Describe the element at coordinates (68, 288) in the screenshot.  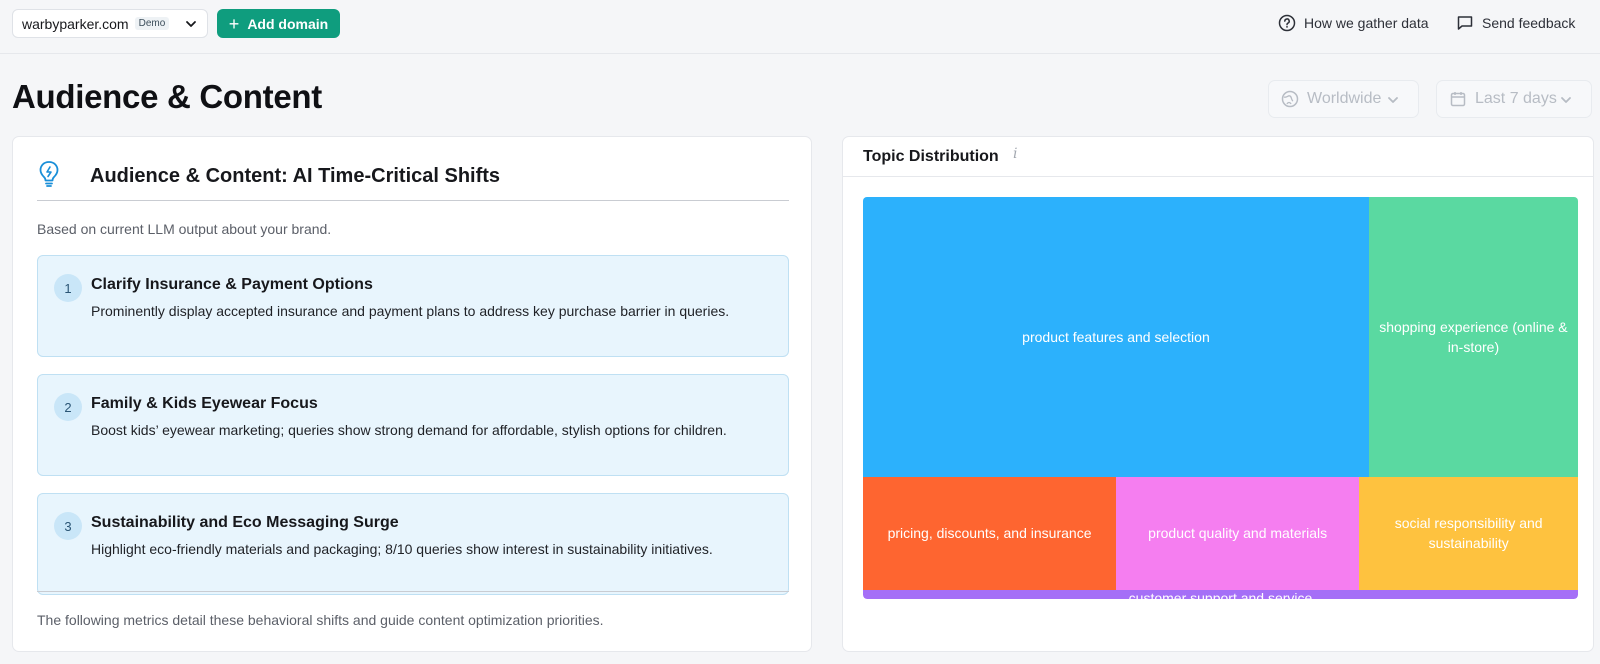
I see `shift-item-number: 1` at that location.